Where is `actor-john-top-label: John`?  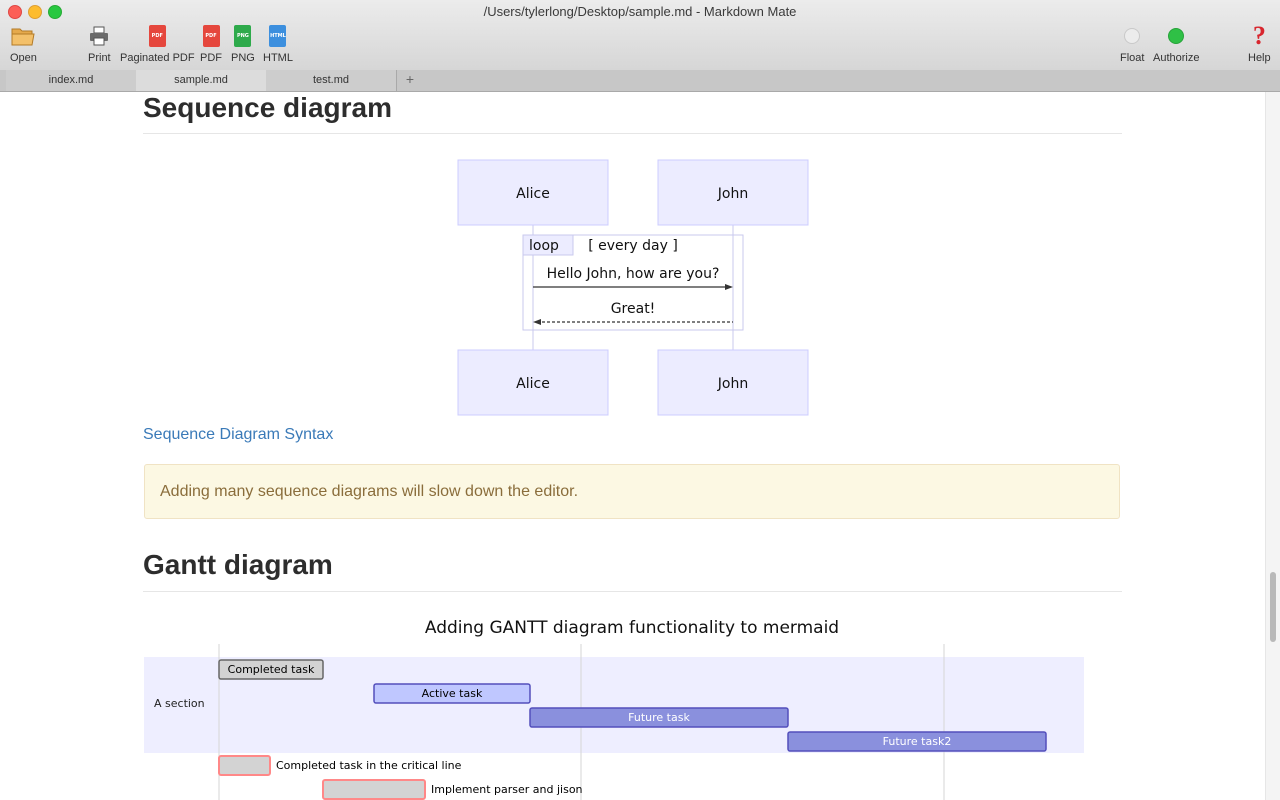 actor-john-top-label: John is located at coordinates (732, 194).